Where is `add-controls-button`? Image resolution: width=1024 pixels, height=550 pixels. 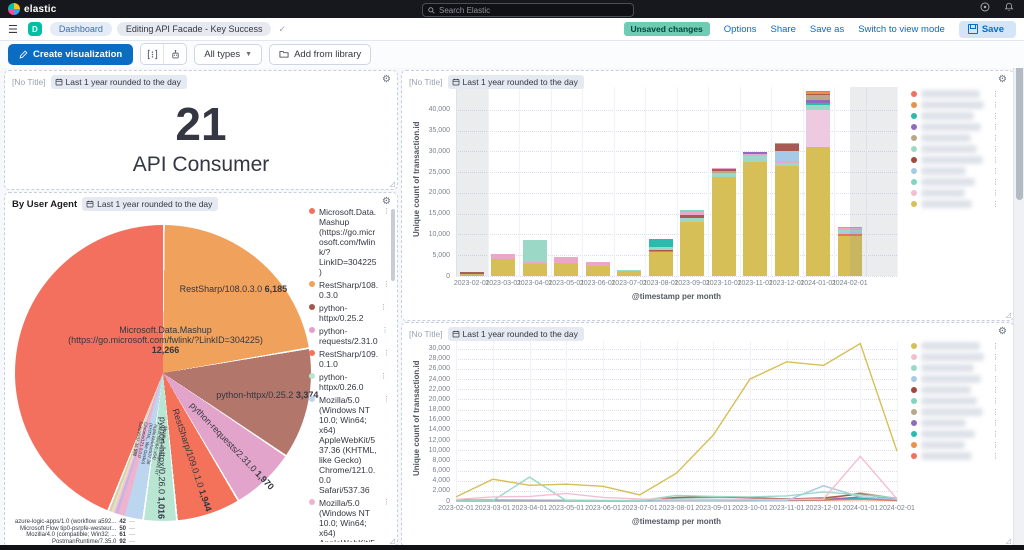
add-controls-button is located at coordinates (152, 54).